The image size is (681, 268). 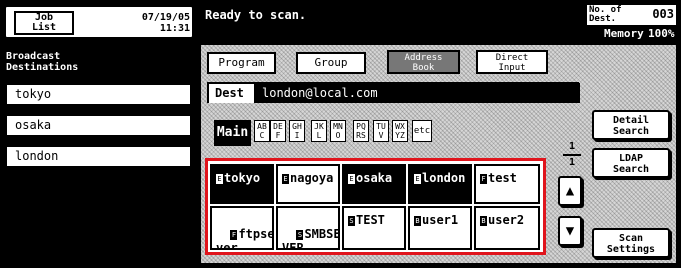 What do you see at coordinates (297, 131) in the screenshot?
I see `index-ghi: GH I` at bounding box center [297, 131].